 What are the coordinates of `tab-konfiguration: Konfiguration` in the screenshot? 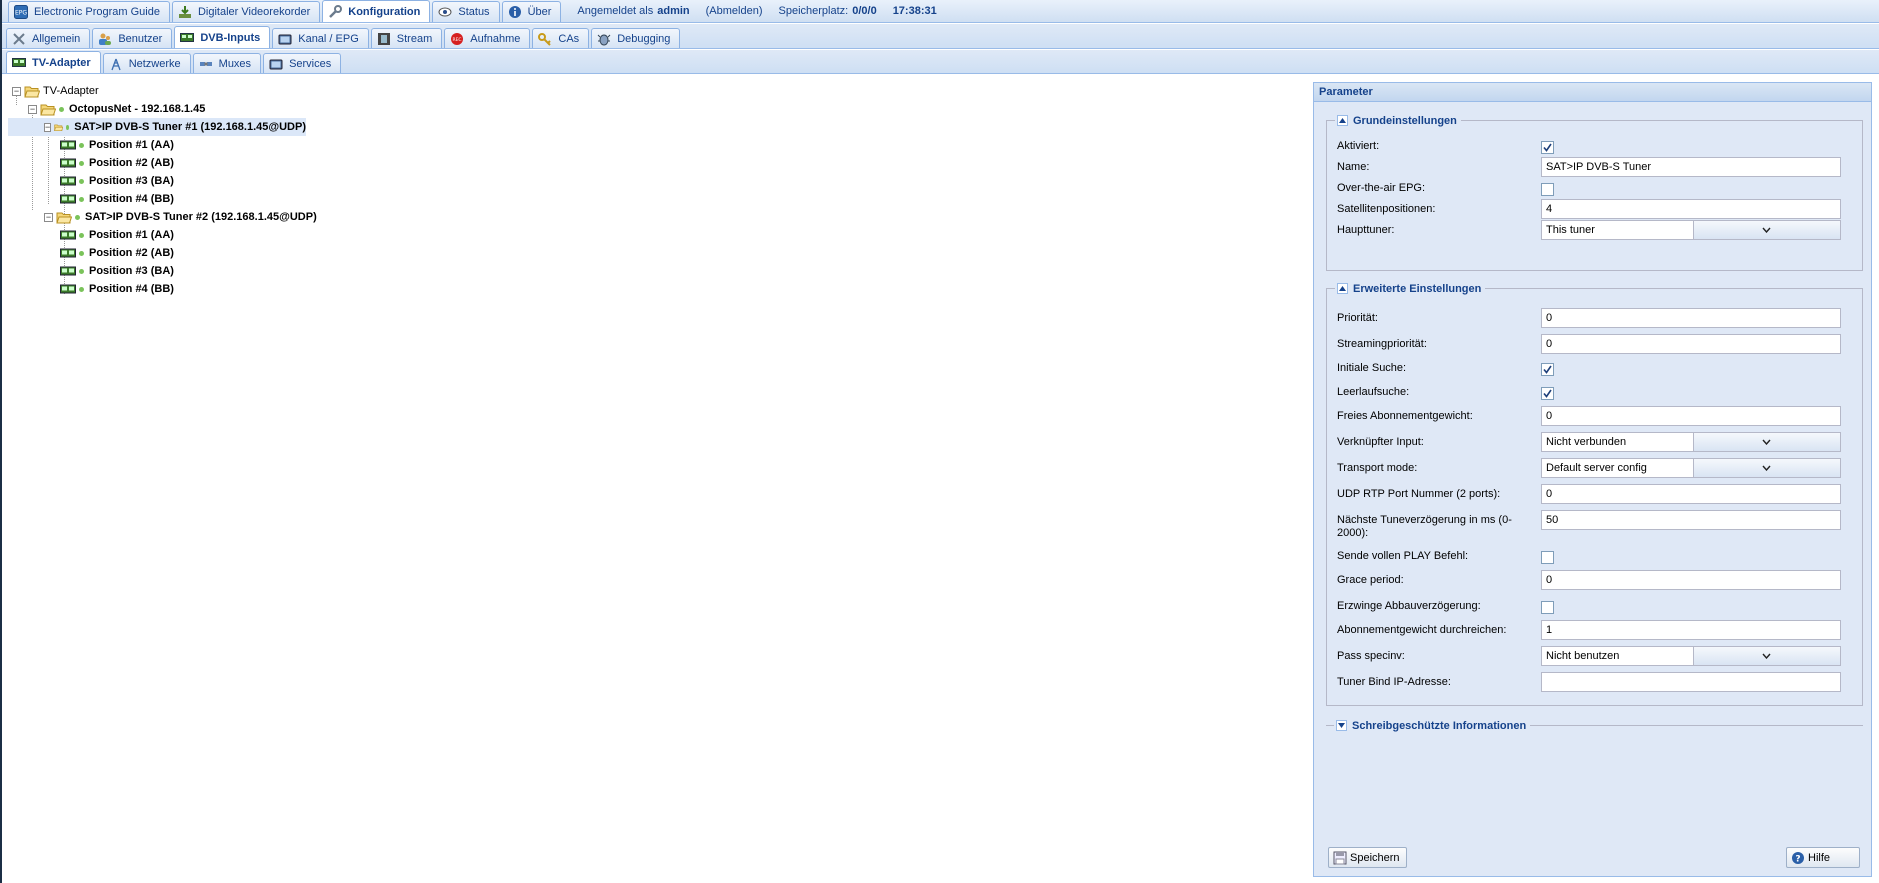 It's located at (376, 11).